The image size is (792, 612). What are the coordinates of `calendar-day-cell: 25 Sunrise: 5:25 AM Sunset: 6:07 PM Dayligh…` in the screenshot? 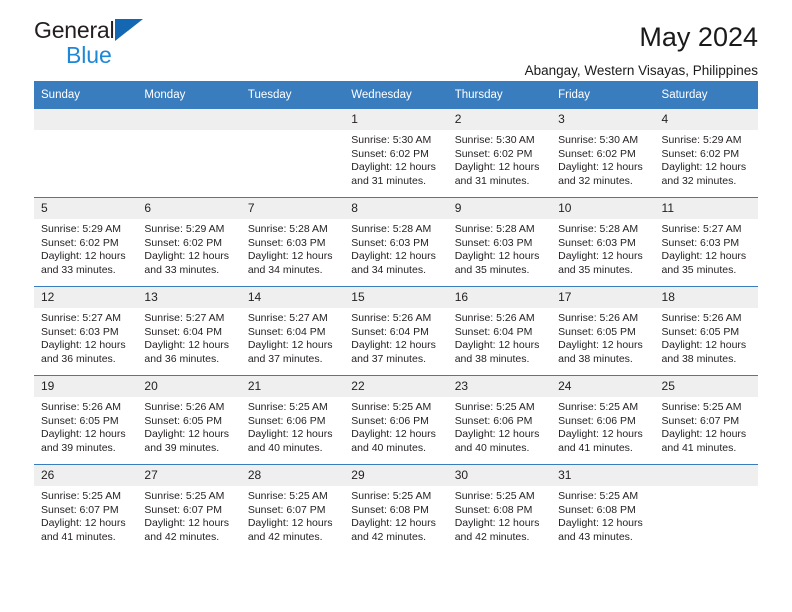 It's located at (706, 420).